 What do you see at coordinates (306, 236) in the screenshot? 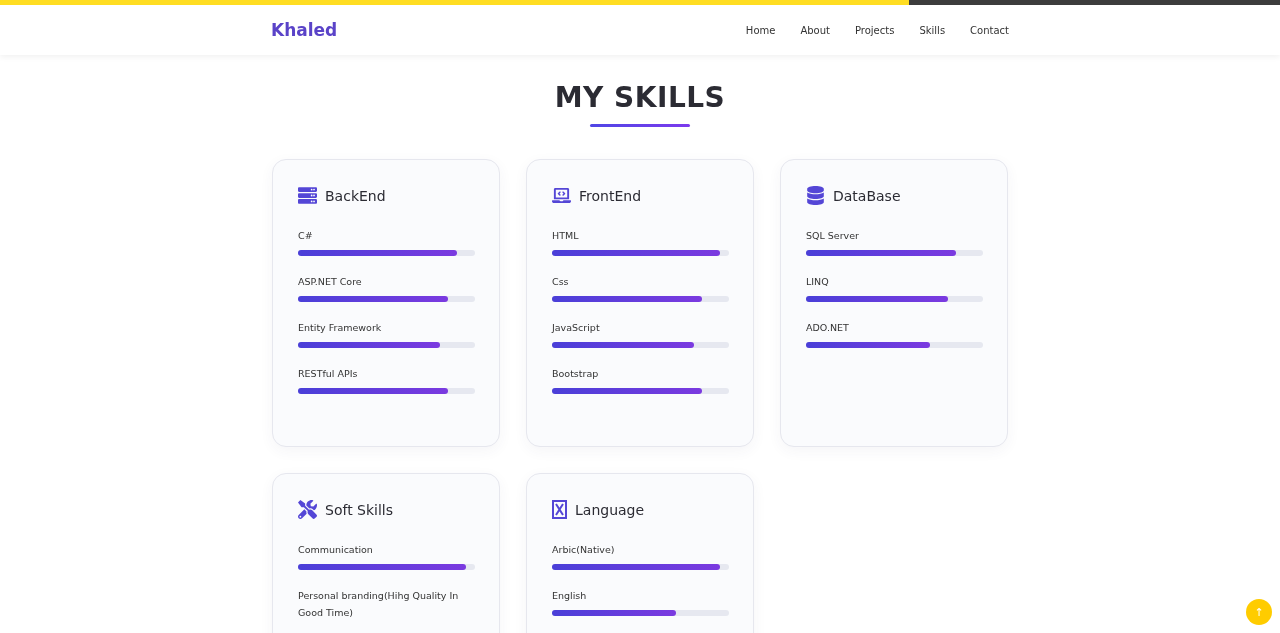
I see `skill-name: C#` at bounding box center [306, 236].